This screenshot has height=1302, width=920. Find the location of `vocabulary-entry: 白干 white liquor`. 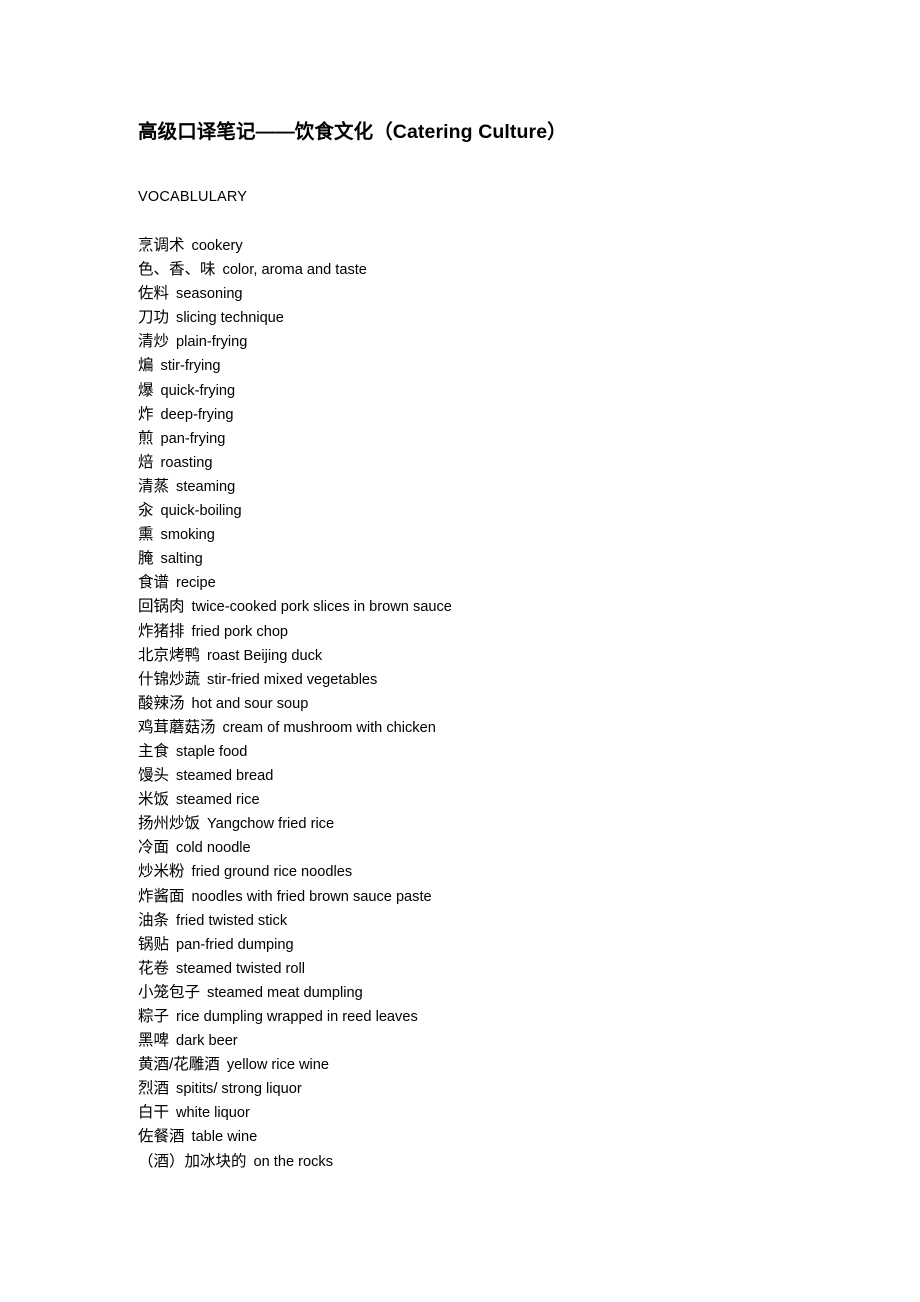

vocabulary-entry: 白干 white liquor is located at coordinates (488, 1113).